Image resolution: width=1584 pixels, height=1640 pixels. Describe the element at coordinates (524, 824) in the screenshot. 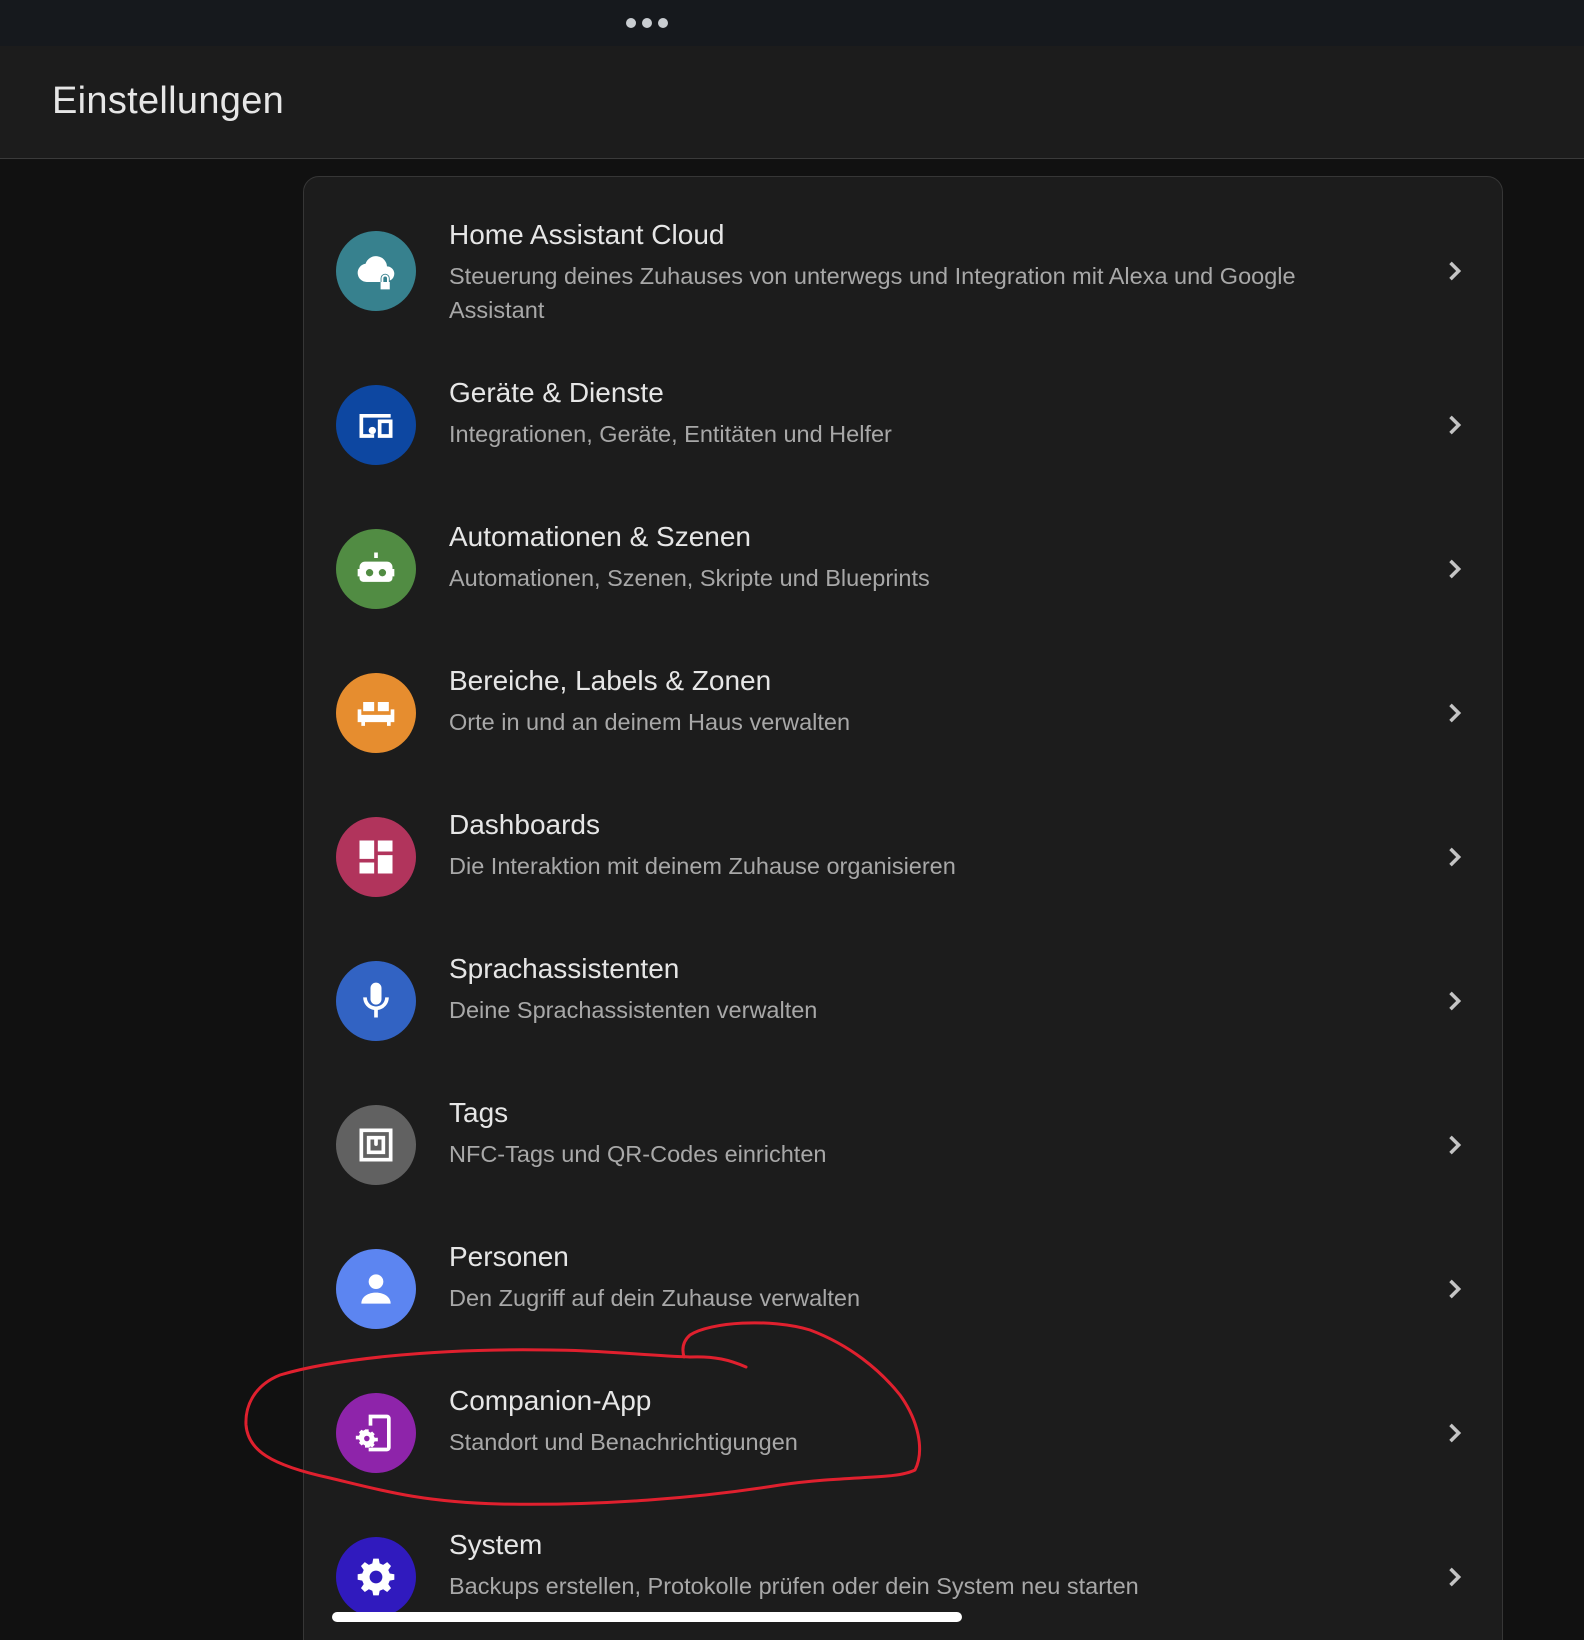

I see `item-title: Dashboards` at that location.